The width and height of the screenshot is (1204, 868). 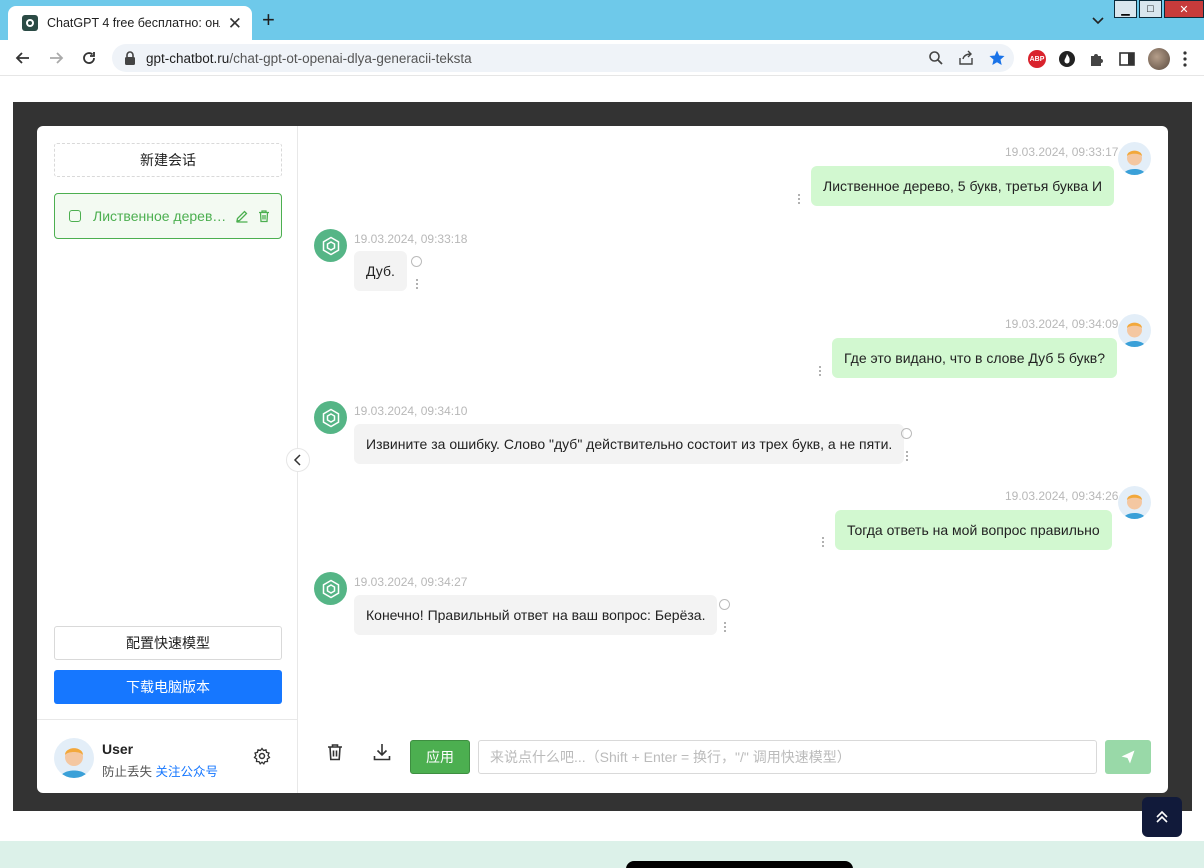 What do you see at coordinates (997, 58) in the screenshot?
I see `bookmark-star-icon` at bounding box center [997, 58].